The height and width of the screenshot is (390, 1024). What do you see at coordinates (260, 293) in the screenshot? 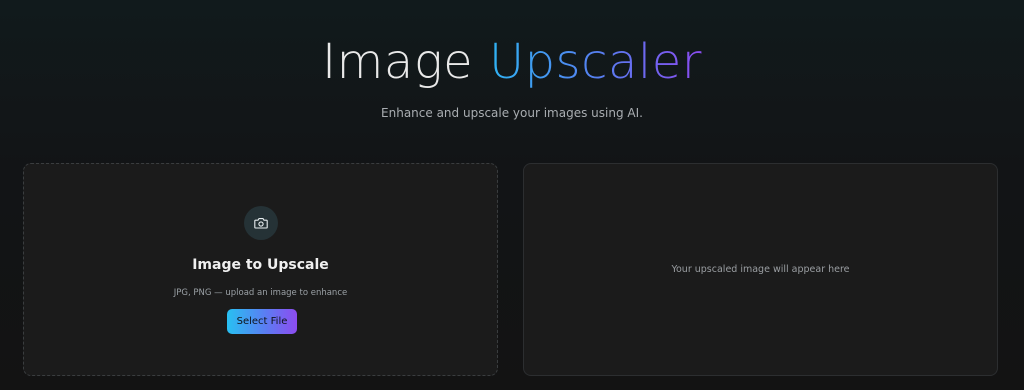
I see `upload-hint: JPG, PNG — upload an image to enhance` at bounding box center [260, 293].